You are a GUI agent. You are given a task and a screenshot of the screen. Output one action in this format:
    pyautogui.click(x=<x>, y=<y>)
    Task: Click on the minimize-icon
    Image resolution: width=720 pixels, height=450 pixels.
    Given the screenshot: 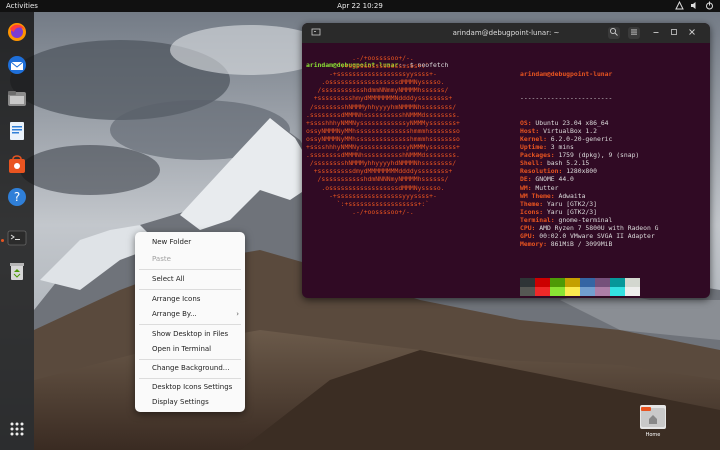 What is the action you would take?
    pyautogui.click(x=656, y=33)
    